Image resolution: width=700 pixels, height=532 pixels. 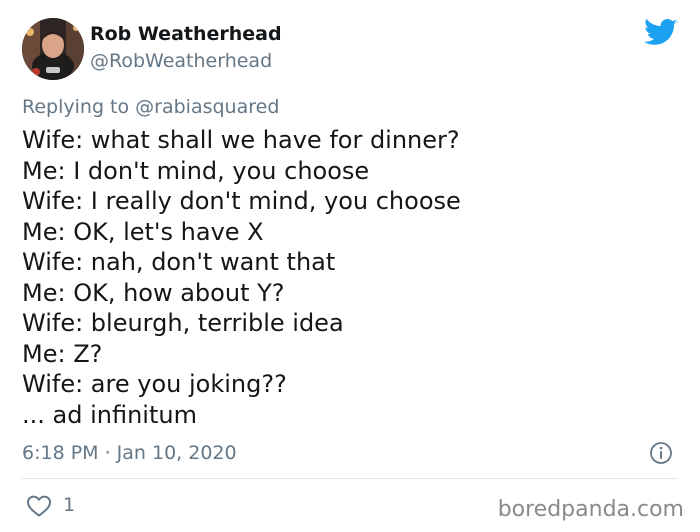 What do you see at coordinates (661, 453) in the screenshot?
I see `info-icon` at bounding box center [661, 453].